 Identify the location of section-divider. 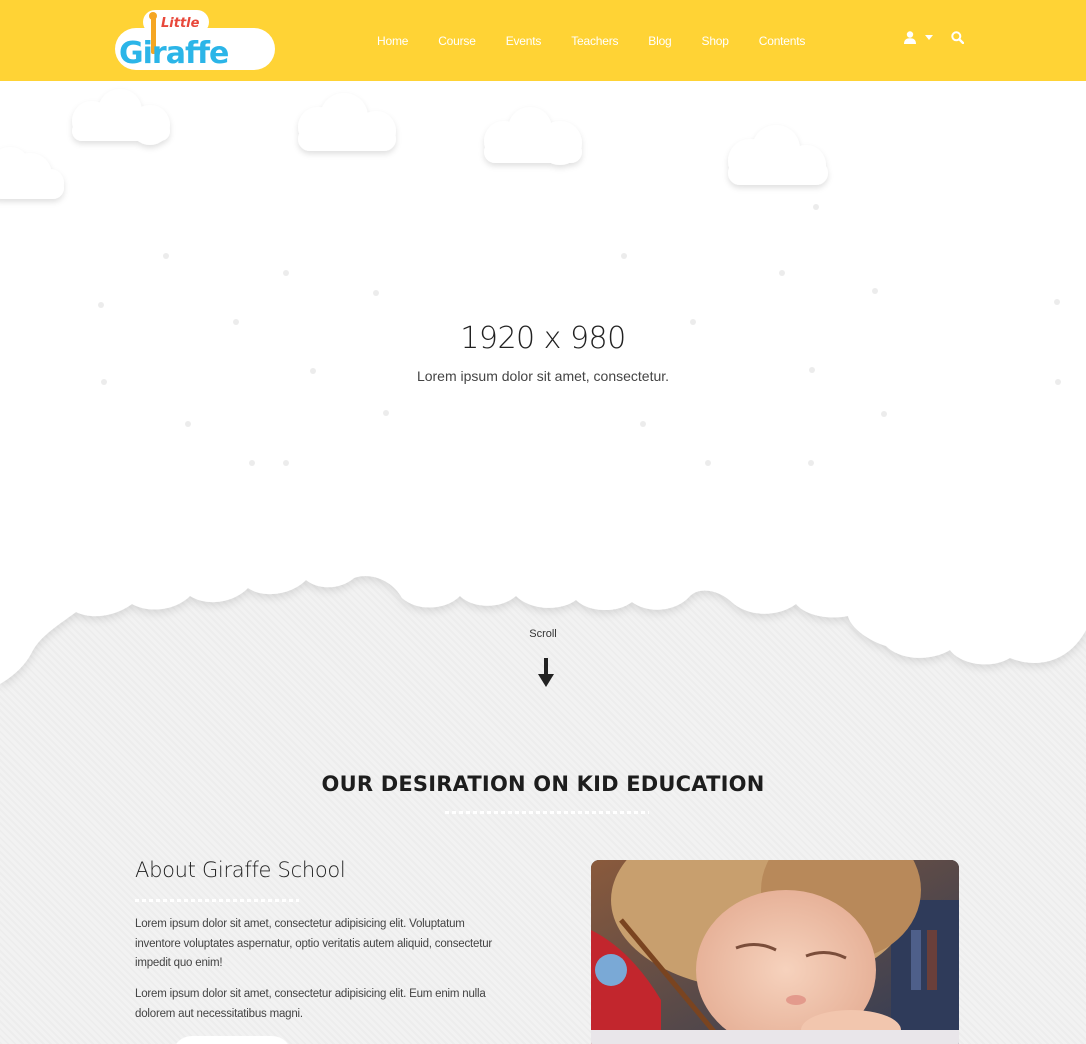
(547, 812).